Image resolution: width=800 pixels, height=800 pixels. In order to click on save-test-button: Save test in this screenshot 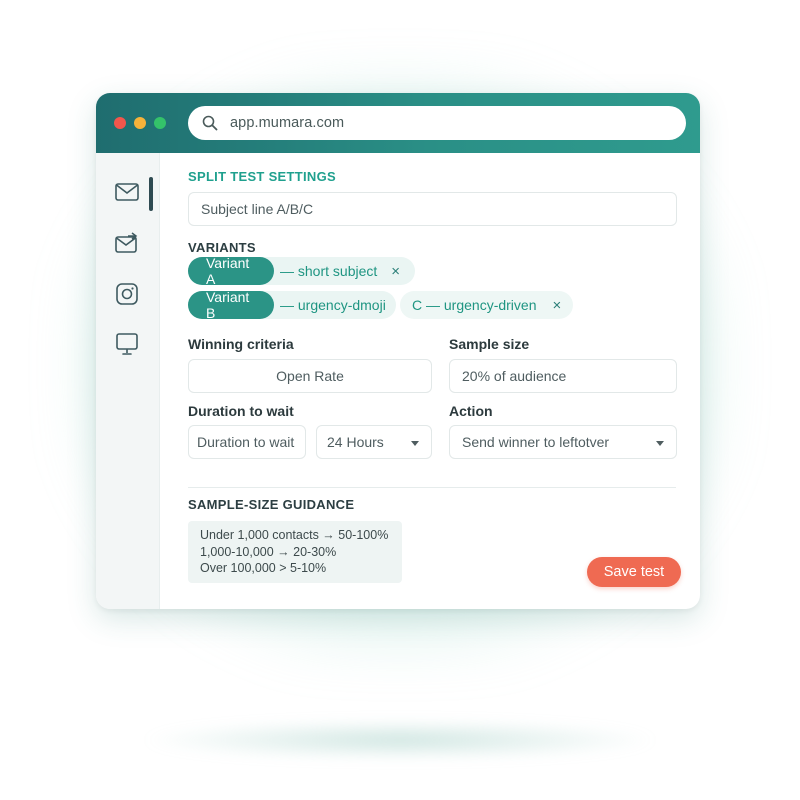, I will do `click(634, 572)`.